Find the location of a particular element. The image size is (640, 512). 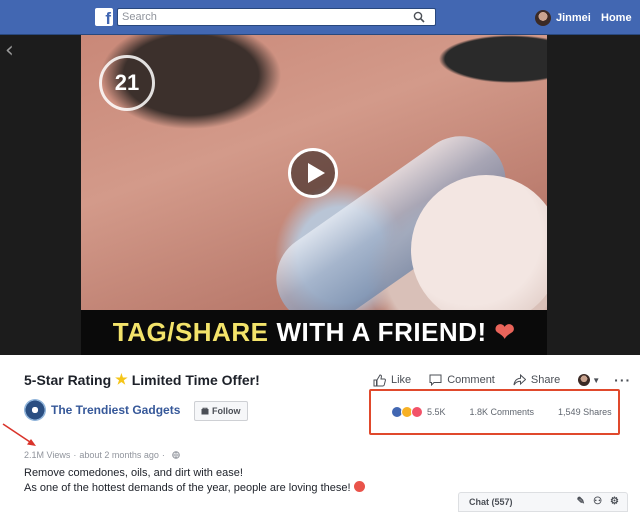

share-button: Share is located at coordinates (536, 380).